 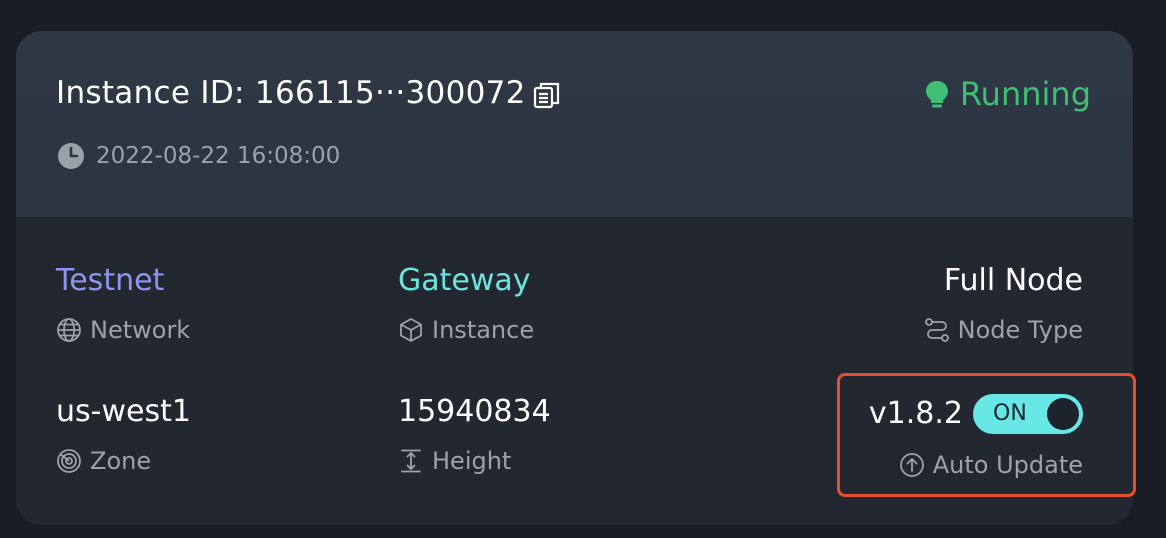 I want to click on network-label-row: Network, so click(x=123, y=330).